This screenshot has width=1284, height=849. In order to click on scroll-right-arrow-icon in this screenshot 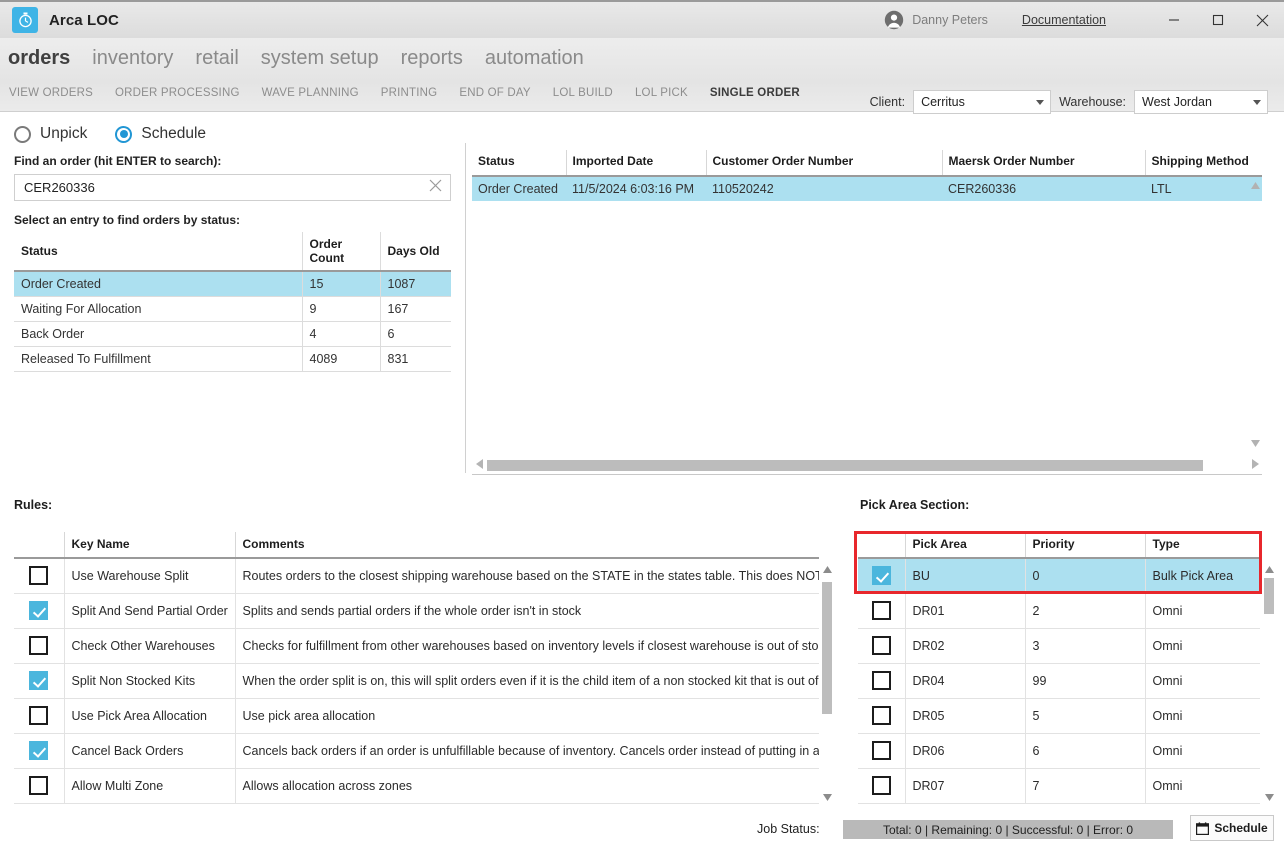, I will do `click(1255, 465)`.